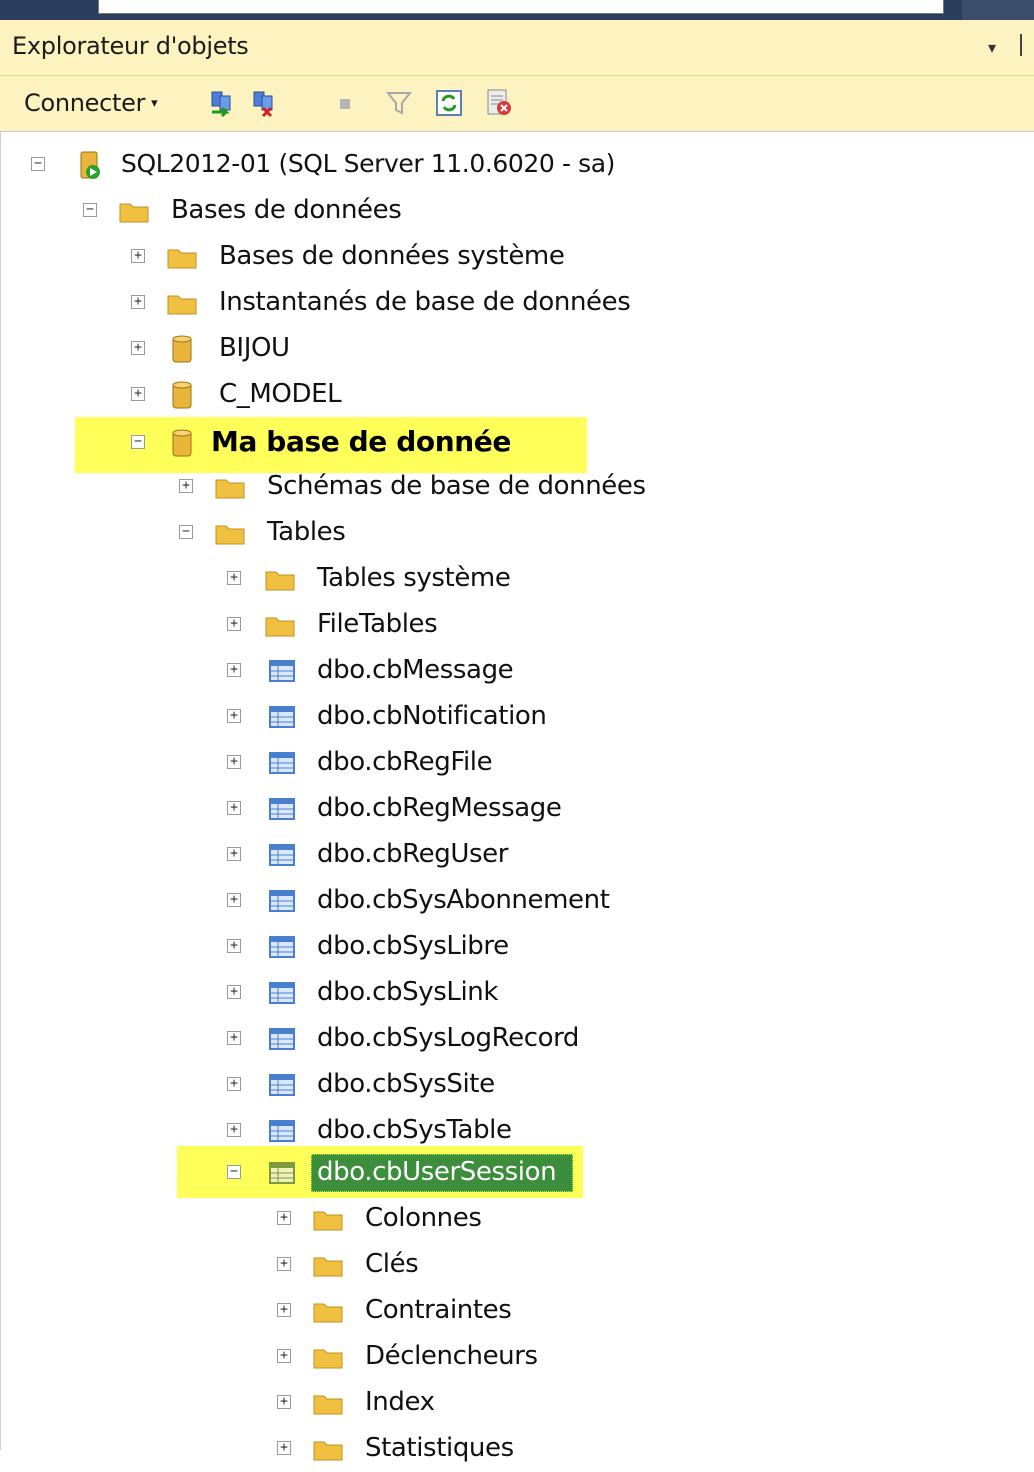 Image resolution: width=1034 pixels, height=1472 pixels. I want to click on tree-node-columns: + Colonnes, so click(501, 1219).